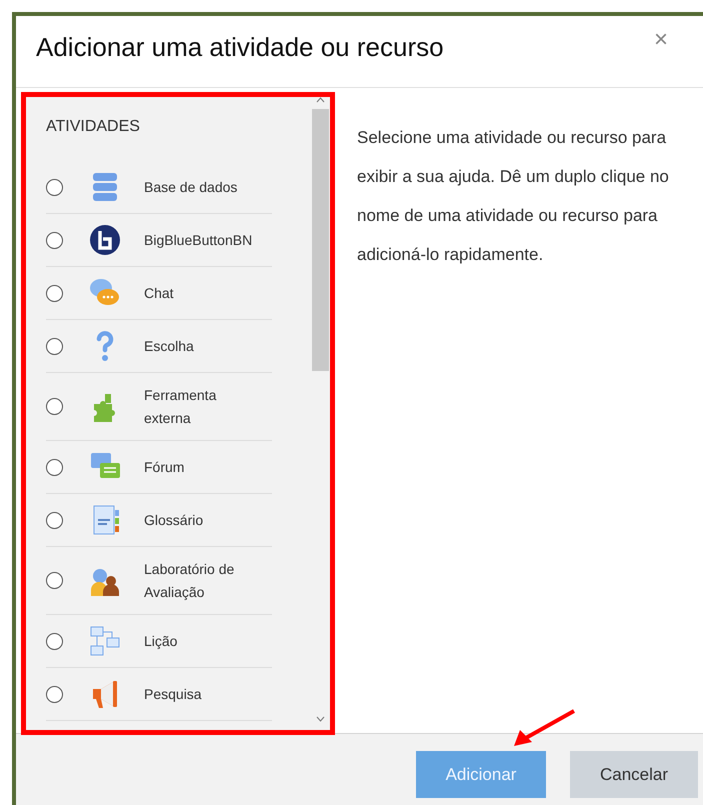 The image size is (703, 805). What do you see at coordinates (203, 240) in the screenshot?
I see `activity-label: BigBlueButtonBN` at bounding box center [203, 240].